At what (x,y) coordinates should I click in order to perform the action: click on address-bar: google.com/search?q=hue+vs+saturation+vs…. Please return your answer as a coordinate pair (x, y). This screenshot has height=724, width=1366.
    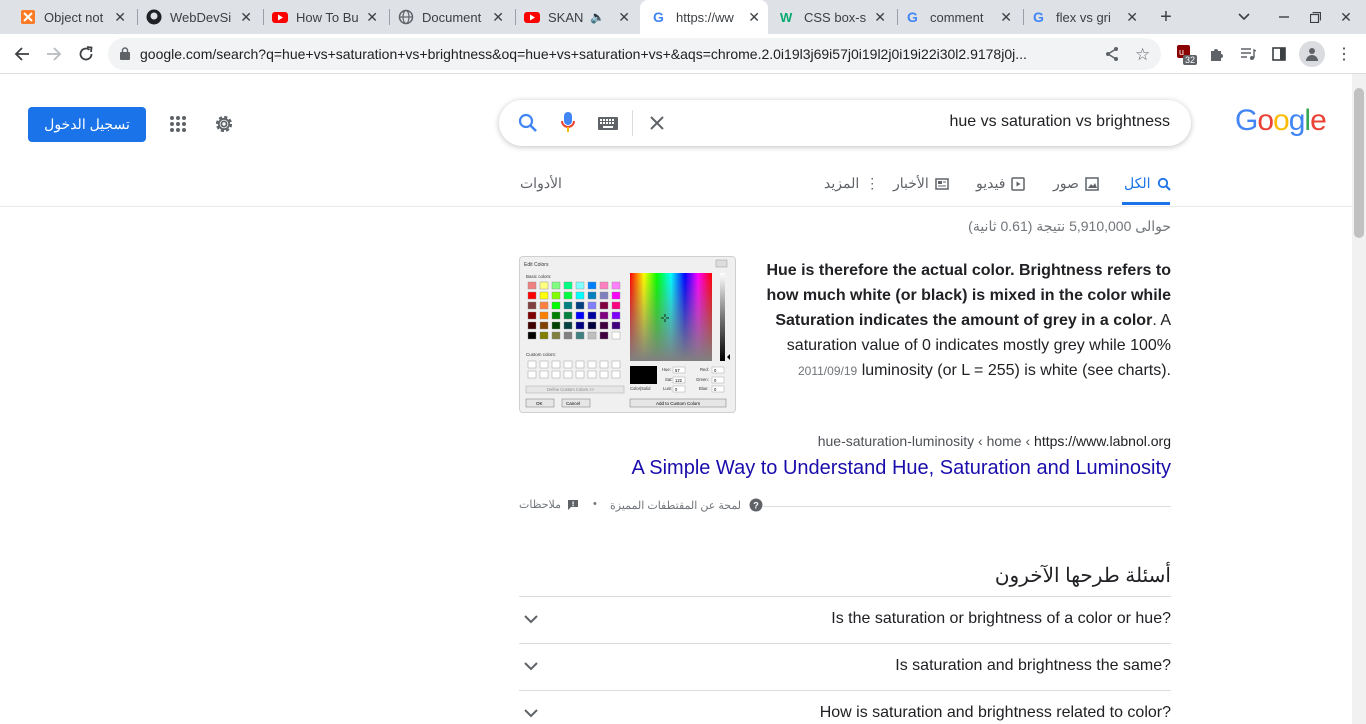
    Looking at the image, I should click on (634, 54).